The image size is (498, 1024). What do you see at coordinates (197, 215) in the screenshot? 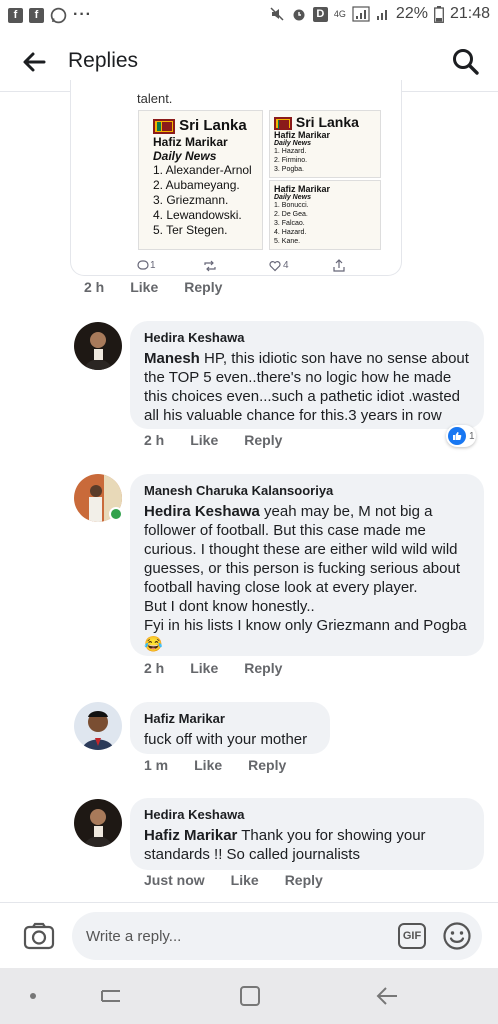
I see `list-item: 4. Lewandowski.` at bounding box center [197, 215].